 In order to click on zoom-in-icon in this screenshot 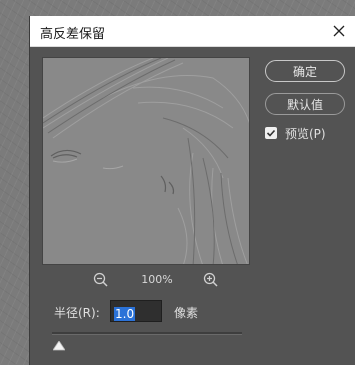, I will do `click(210, 279)`.